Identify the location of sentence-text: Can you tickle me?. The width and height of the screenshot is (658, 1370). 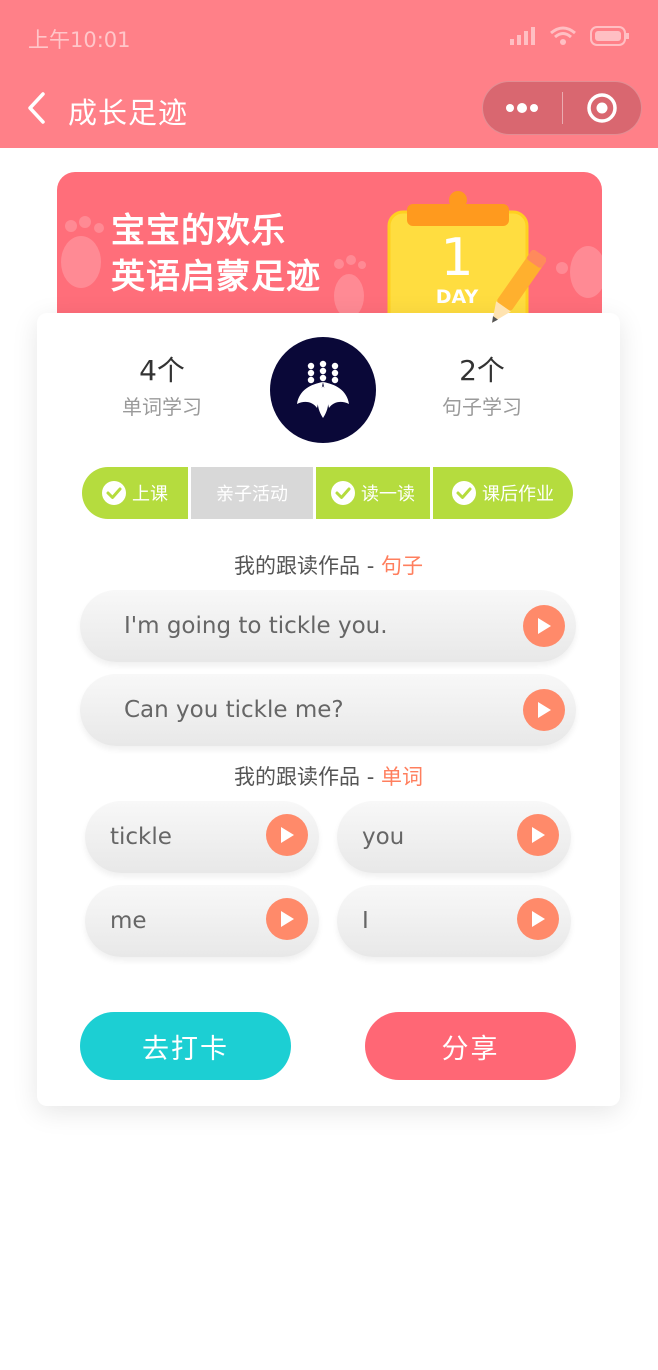
(234, 710).